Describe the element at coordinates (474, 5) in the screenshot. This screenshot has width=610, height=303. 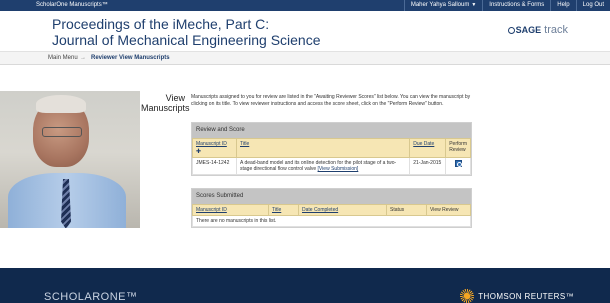
I see `chevron-down-icon: ▼` at that location.